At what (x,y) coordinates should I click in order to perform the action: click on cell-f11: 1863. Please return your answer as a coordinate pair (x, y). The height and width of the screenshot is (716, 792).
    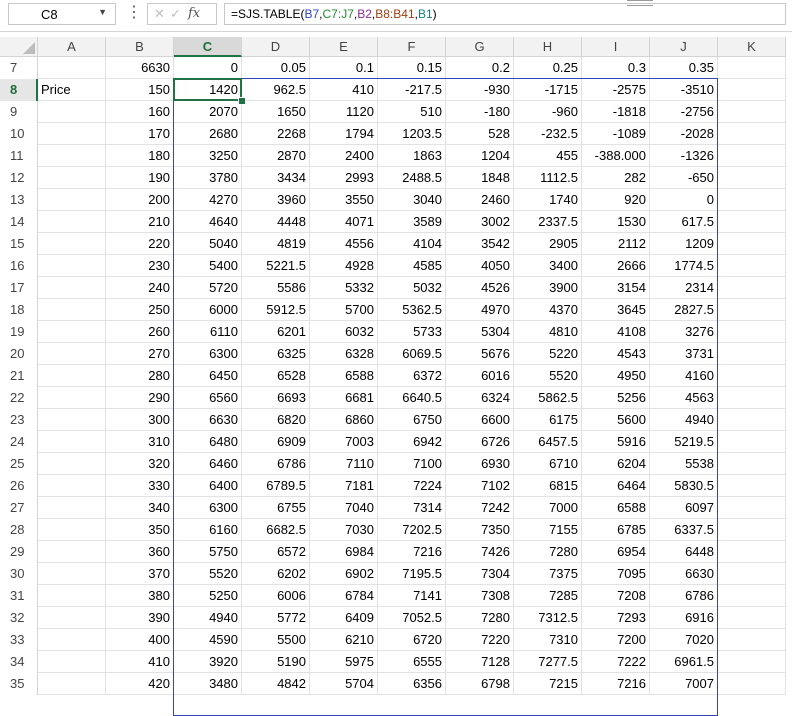
    Looking at the image, I should click on (412, 156).